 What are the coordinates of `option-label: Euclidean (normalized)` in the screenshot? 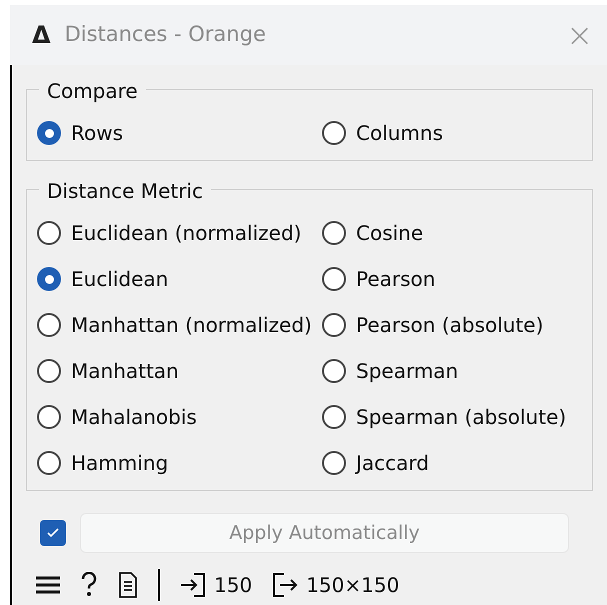 It's located at (186, 233).